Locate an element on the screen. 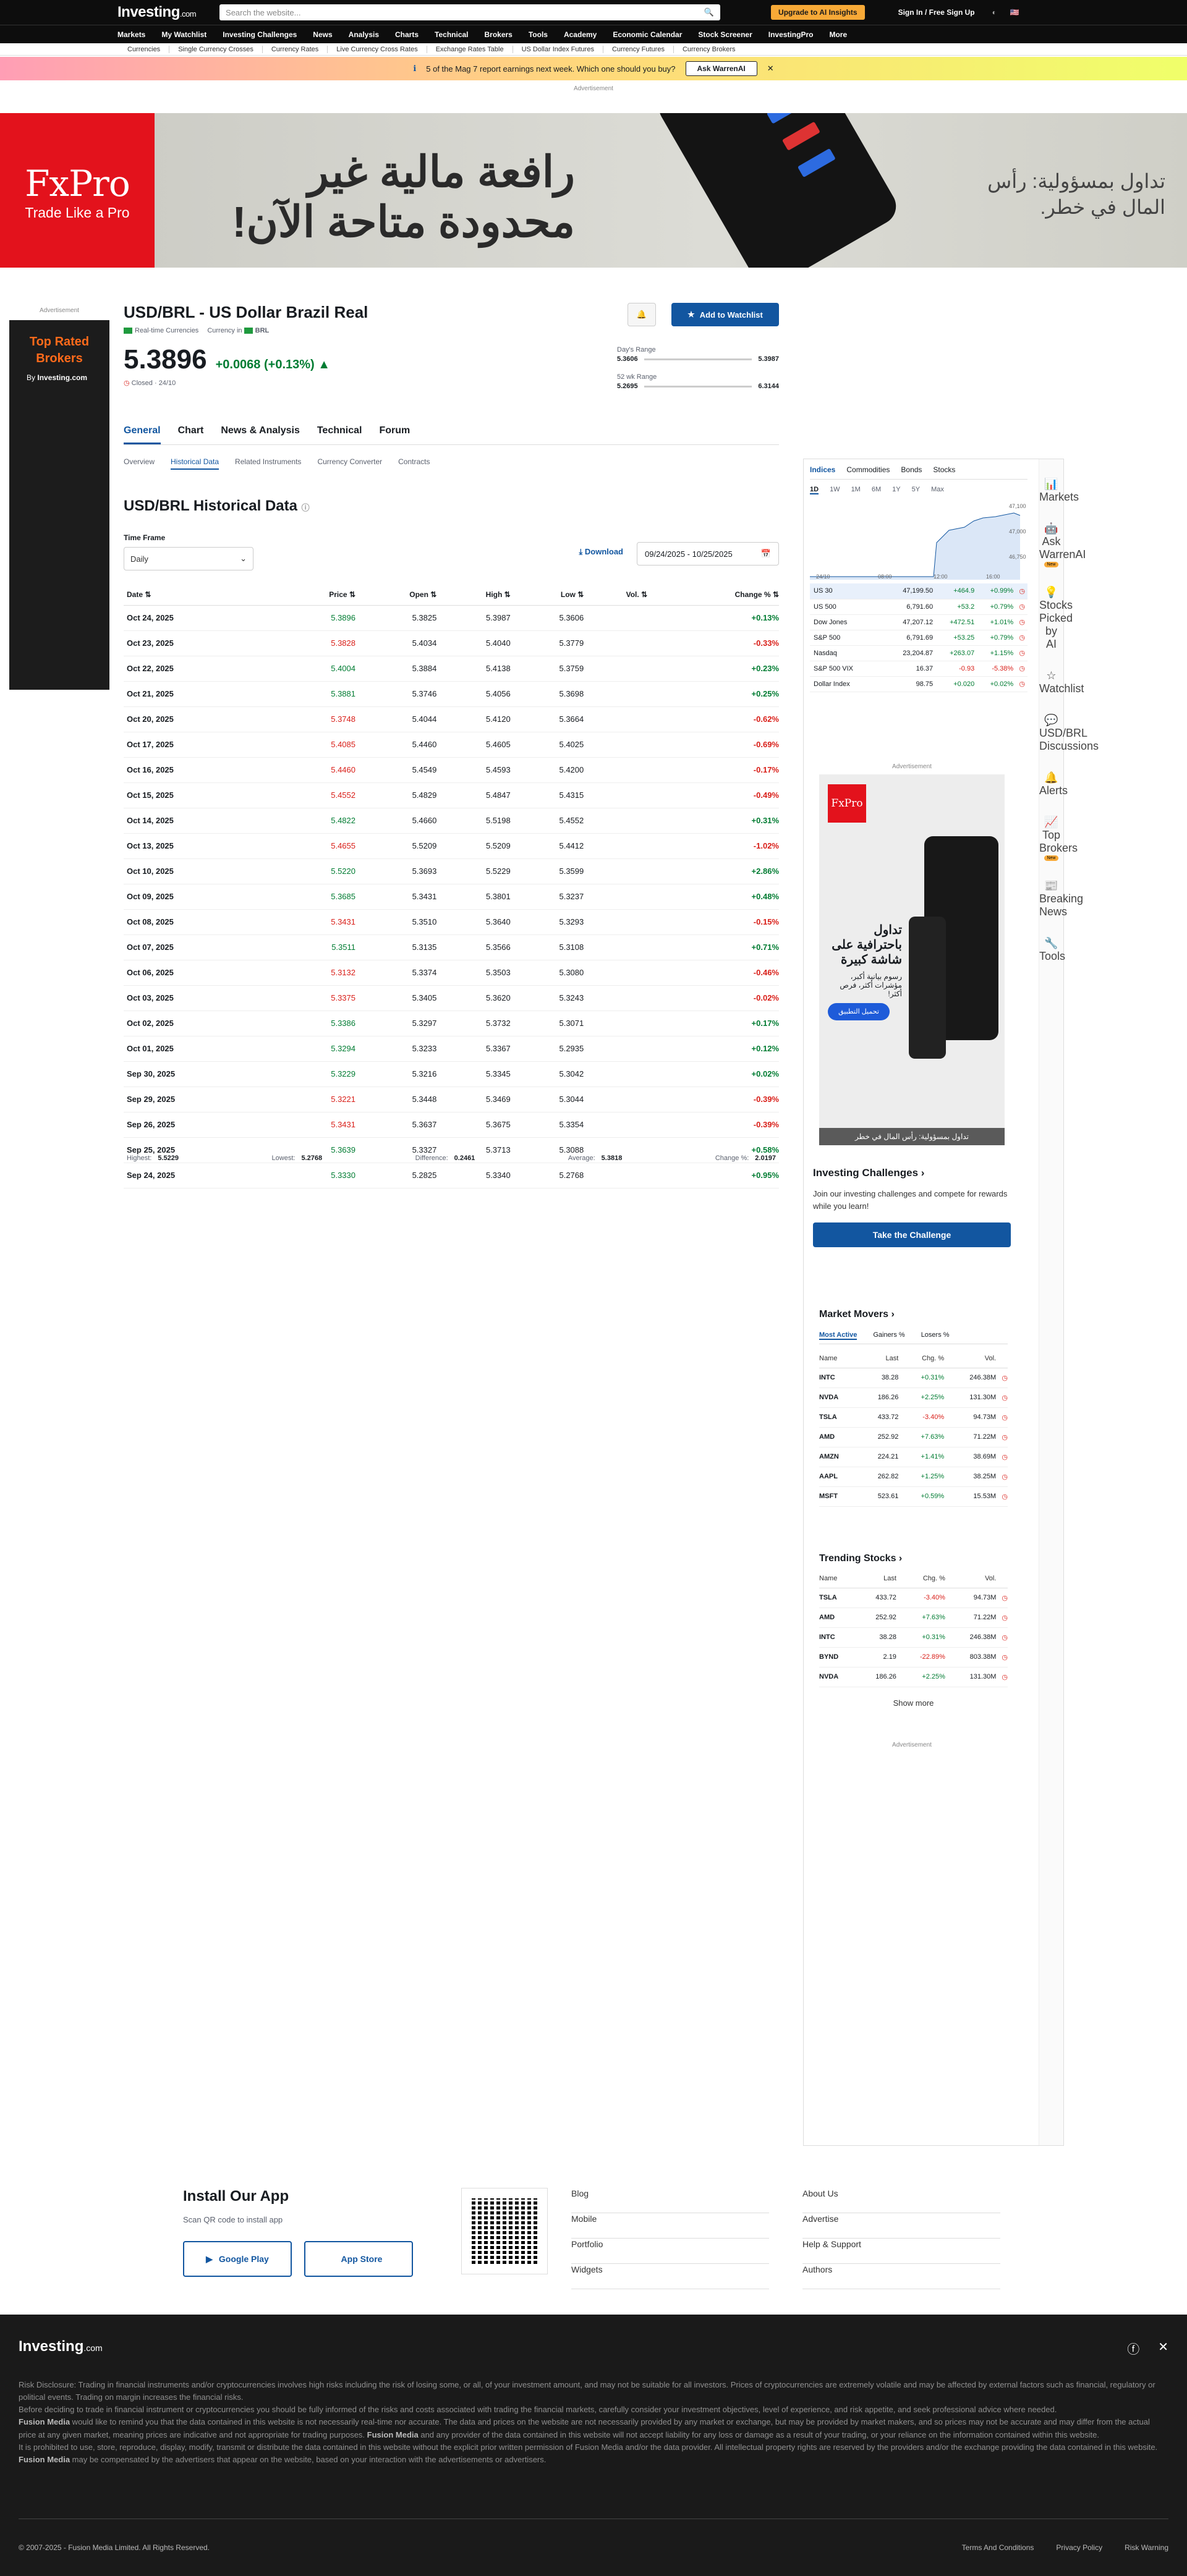  subtab-contracts: Contracts is located at coordinates (414, 463).